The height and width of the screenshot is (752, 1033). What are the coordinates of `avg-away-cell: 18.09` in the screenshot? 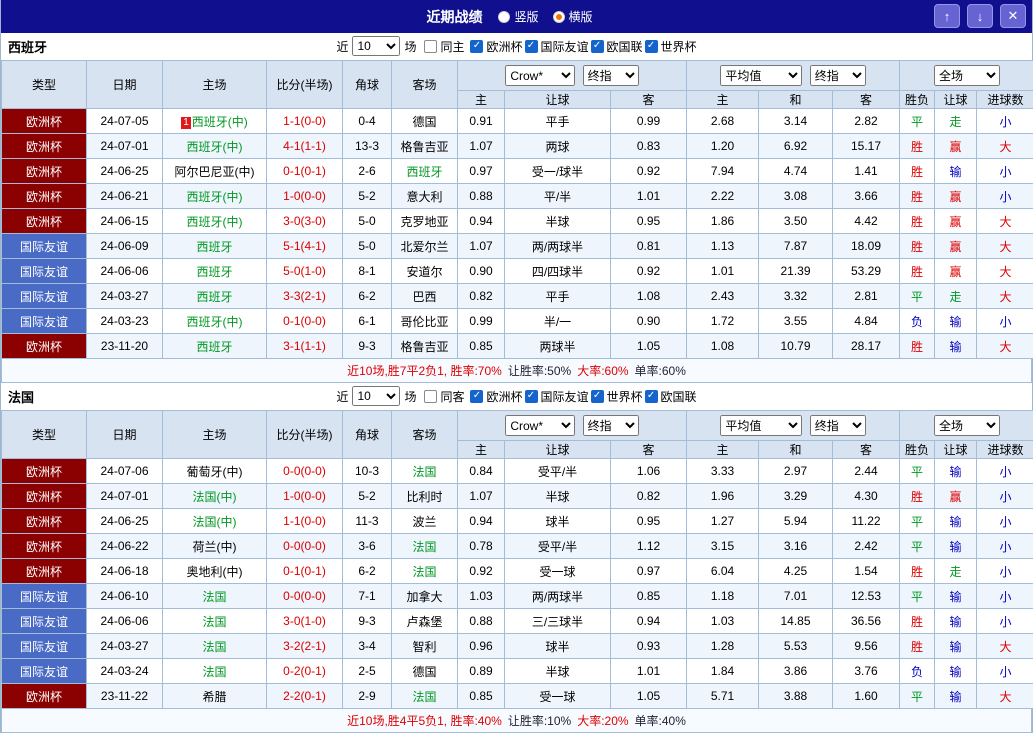 It's located at (866, 246).